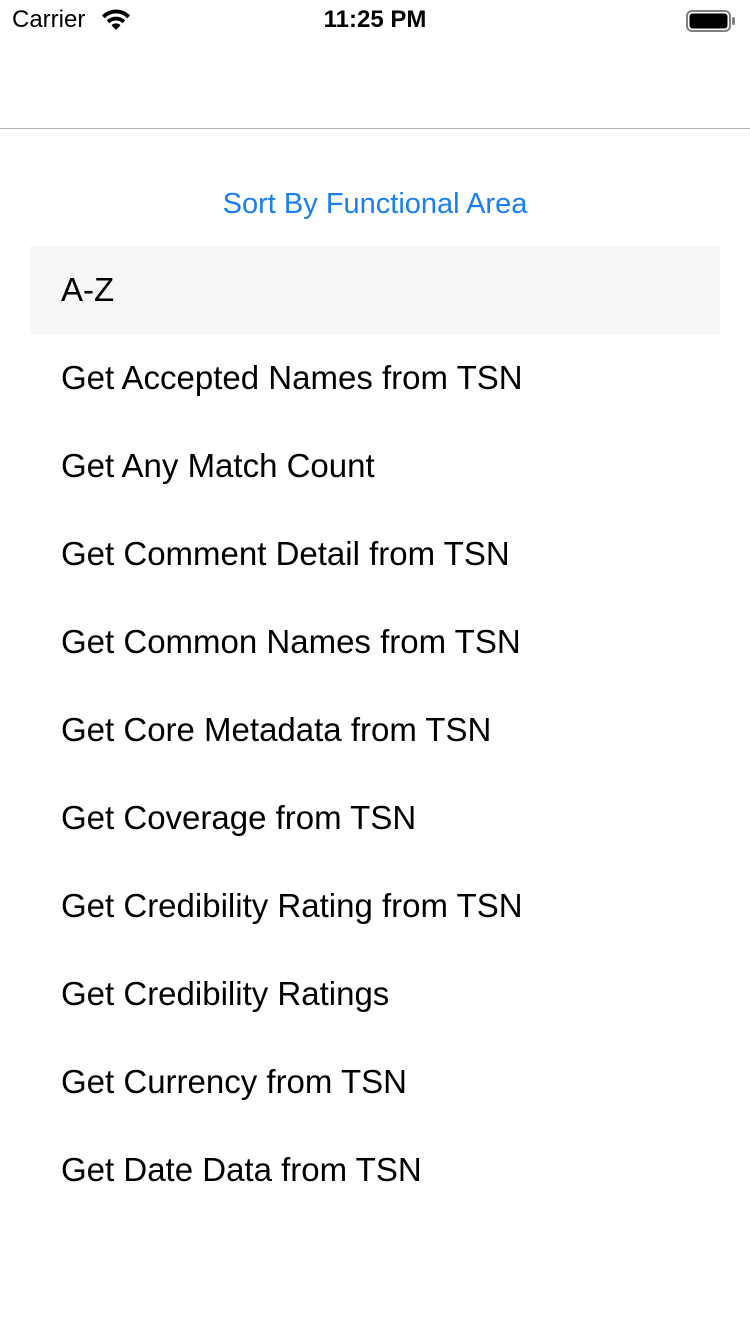 This screenshot has height=1334, width=750. I want to click on list-item: Get Core Metadata from TSN, so click(375, 730).